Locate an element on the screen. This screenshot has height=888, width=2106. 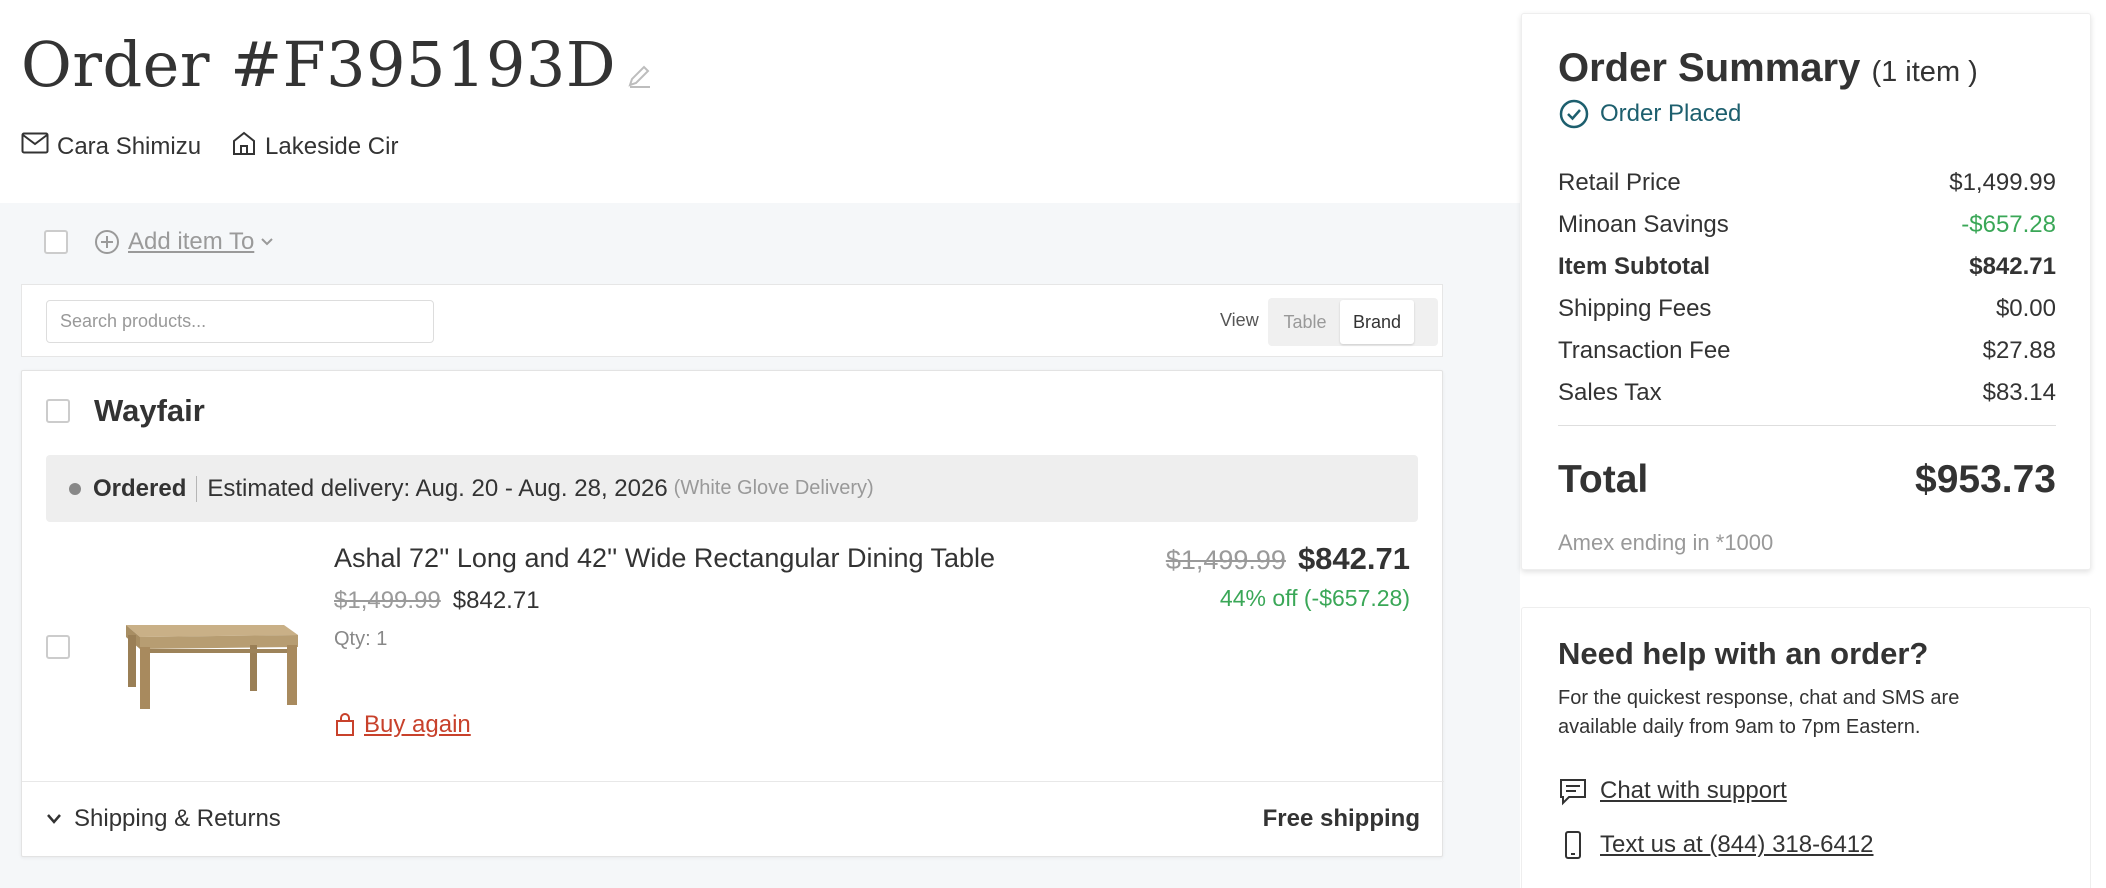
shipping-fees-label: Shipping Fees is located at coordinates (1635, 308).